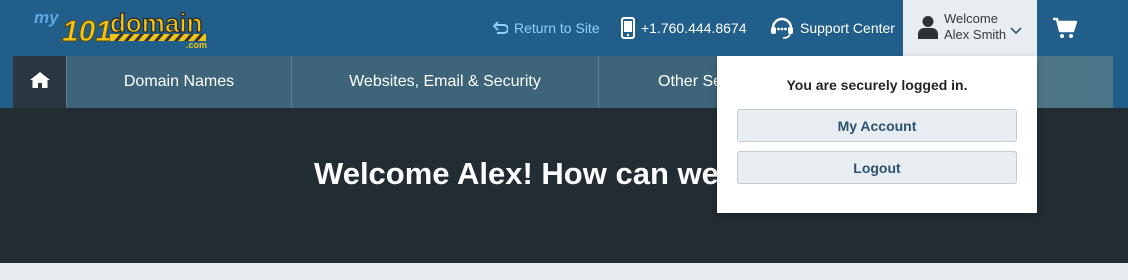  I want to click on phone-link: +1.760.444.8674, so click(684, 28).